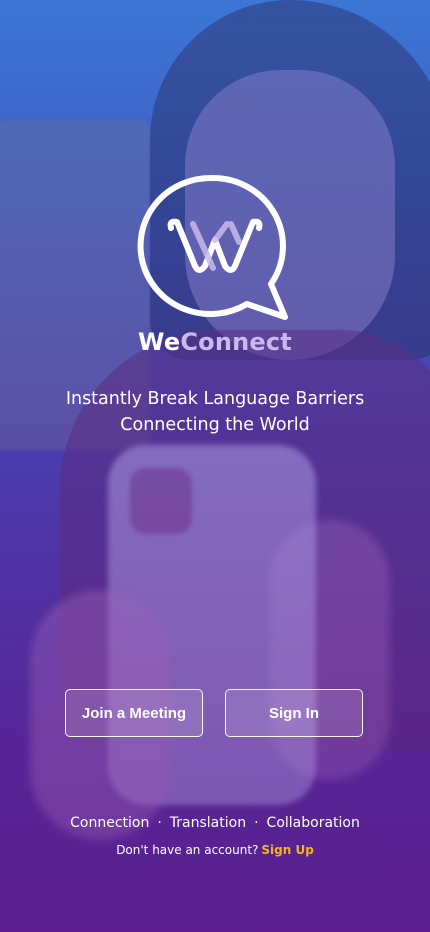 This screenshot has height=932, width=430. I want to click on brand-wordmark: WeConnect, so click(215, 342).